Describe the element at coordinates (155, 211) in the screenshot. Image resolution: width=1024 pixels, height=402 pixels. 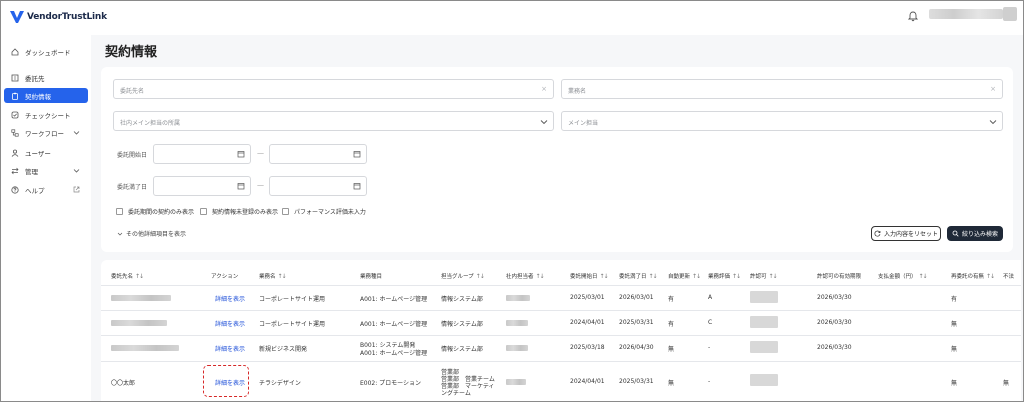
I see `active-contracts-checkbox: 委託期間の契約のみ表示` at that location.